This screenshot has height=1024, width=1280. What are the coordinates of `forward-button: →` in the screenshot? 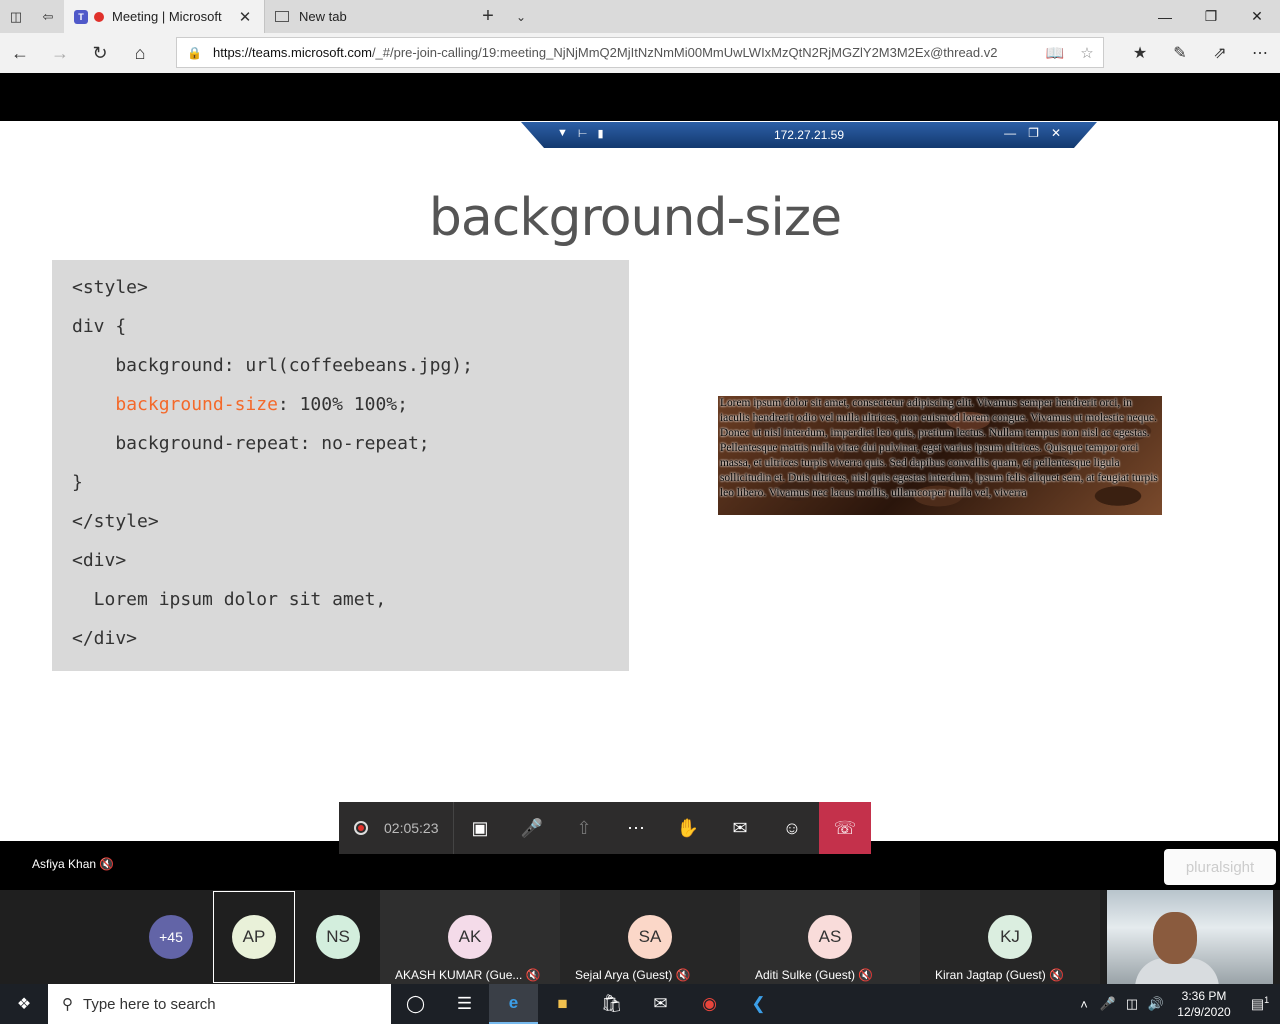 It's located at (60, 53).